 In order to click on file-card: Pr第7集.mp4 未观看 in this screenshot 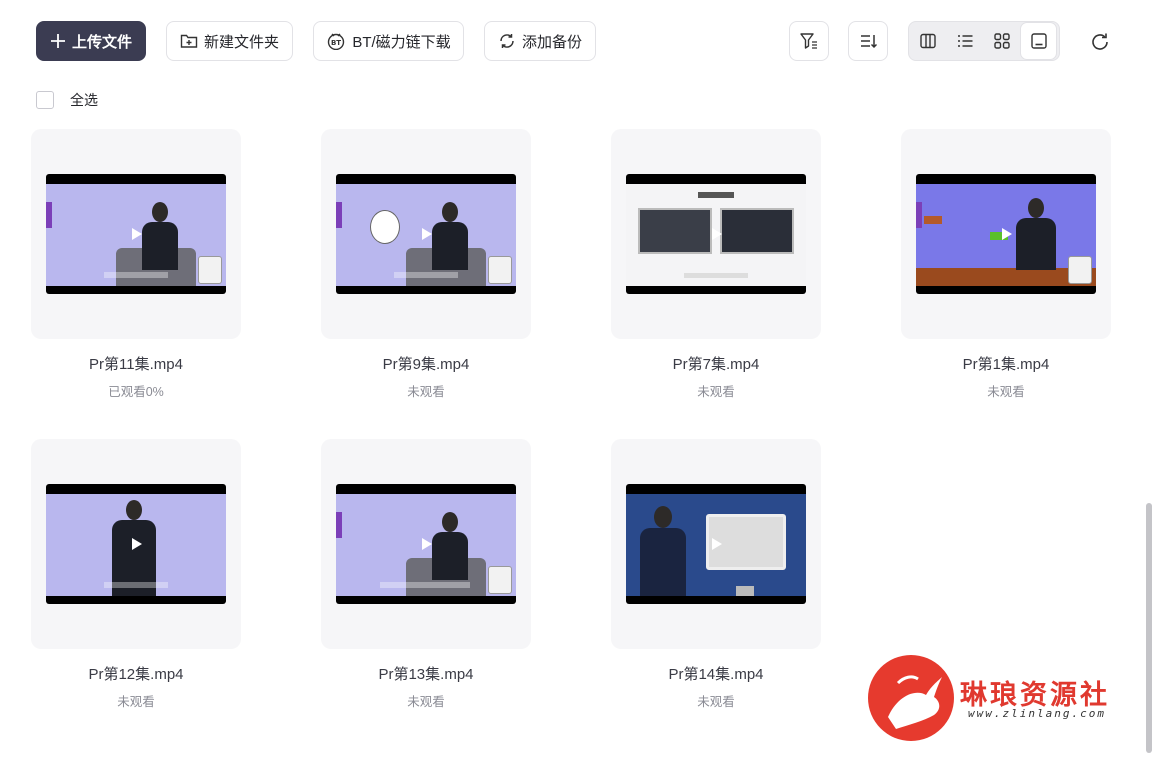, I will do `click(716, 264)`.